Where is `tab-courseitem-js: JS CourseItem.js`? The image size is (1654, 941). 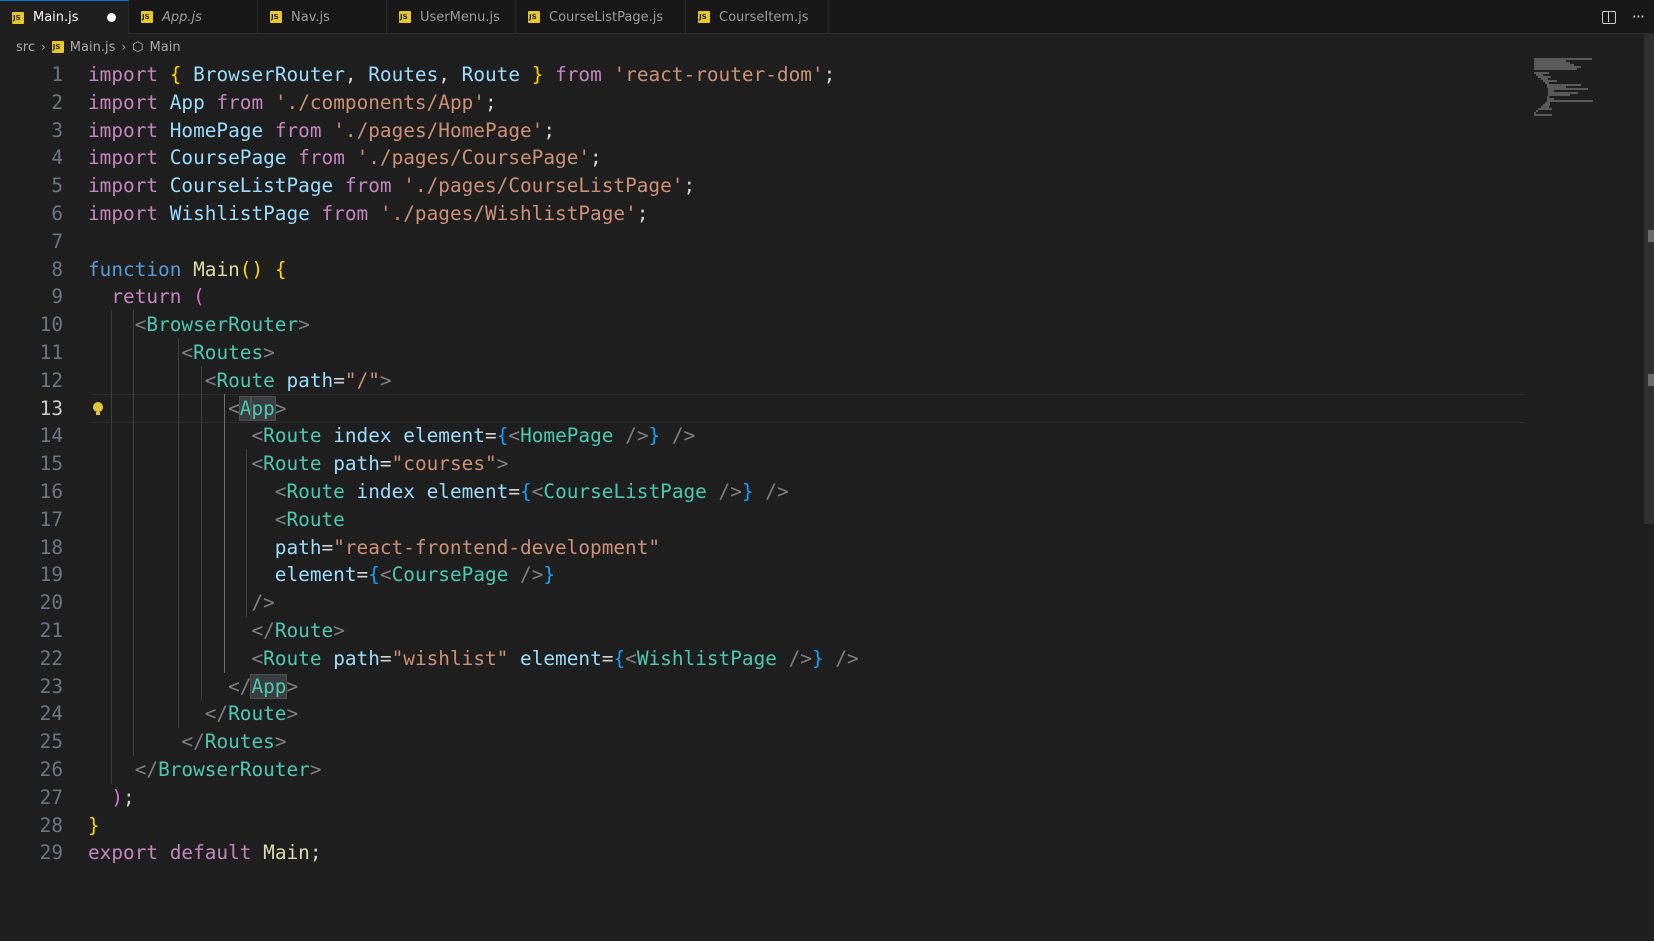
tab-courseitem-js: JS CourseItem.js is located at coordinates (757, 17).